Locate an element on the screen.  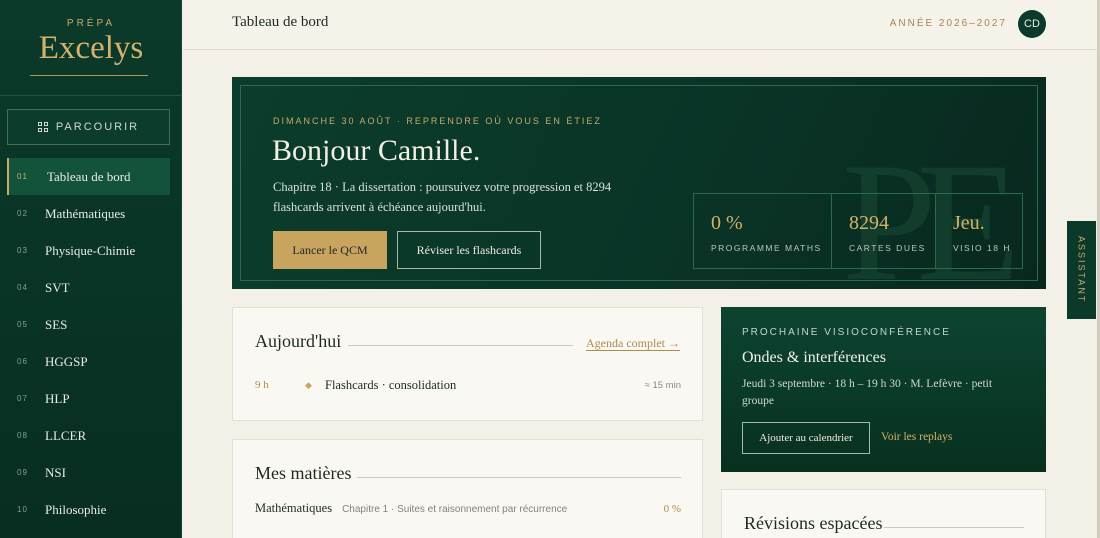
sidebar-item-label: Tableau de bord is located at coordinates (89, 176).